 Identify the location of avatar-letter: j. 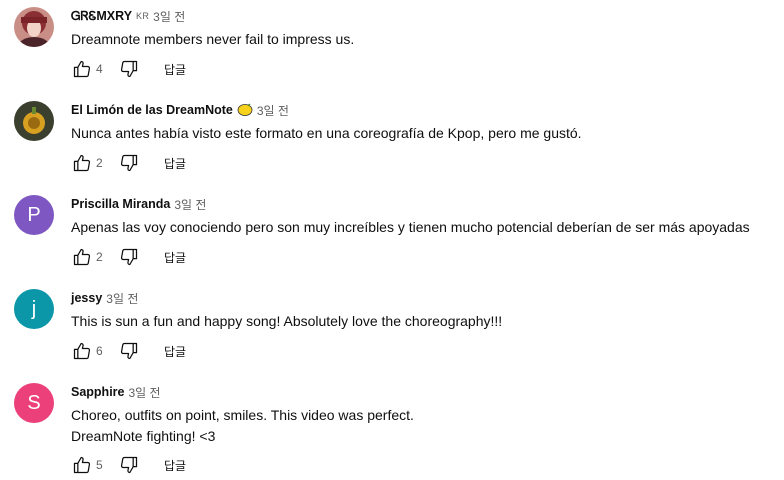
(34, 308).